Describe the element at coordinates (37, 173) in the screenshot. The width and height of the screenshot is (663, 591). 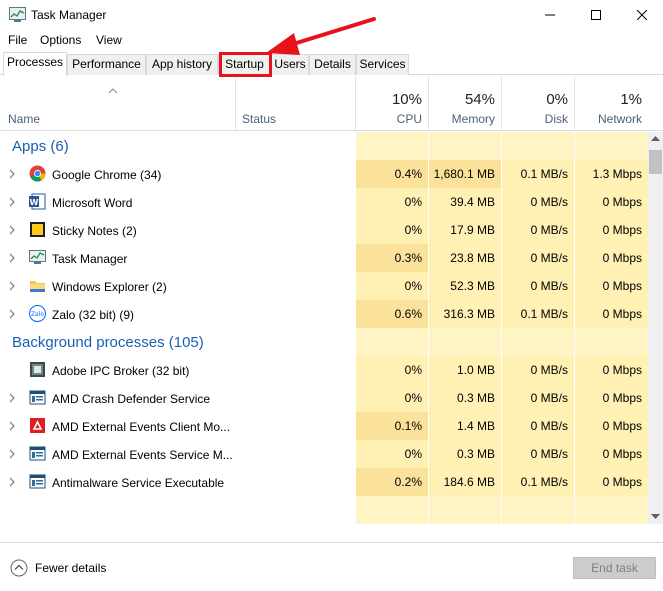
I see `chrome-icon` at that location.